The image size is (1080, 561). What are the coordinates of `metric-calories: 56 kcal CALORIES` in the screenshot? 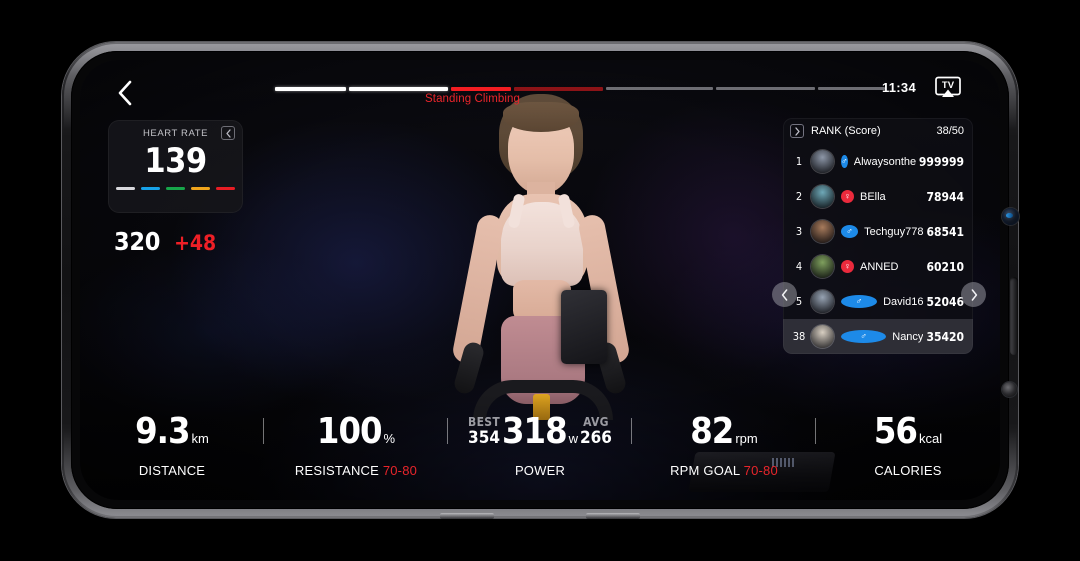 It's located at (908, 448).